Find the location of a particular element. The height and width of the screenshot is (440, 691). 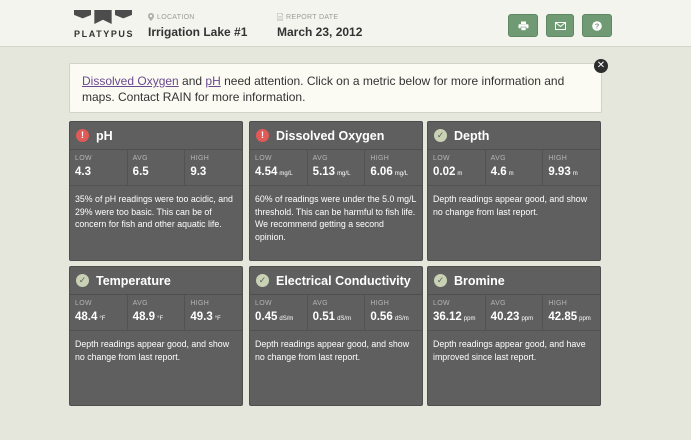

stat-low: LOW 36.12 ppm is located at coordinates (457, 312).